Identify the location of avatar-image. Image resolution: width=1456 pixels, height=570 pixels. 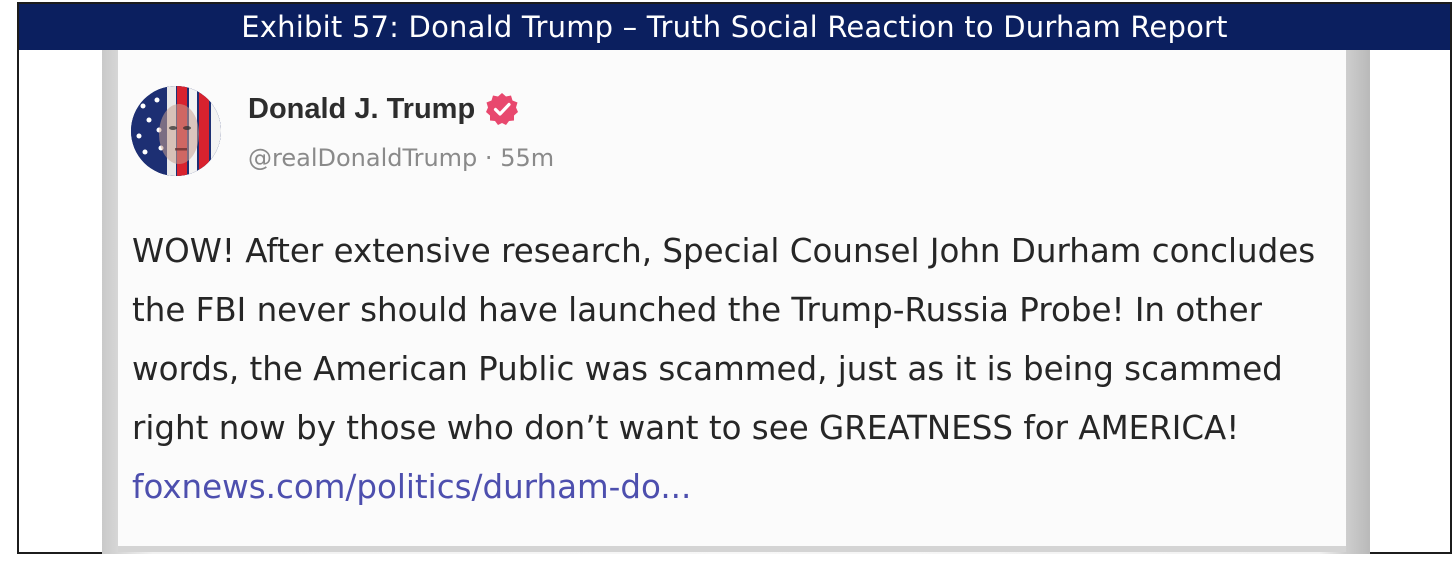
(176, 131).